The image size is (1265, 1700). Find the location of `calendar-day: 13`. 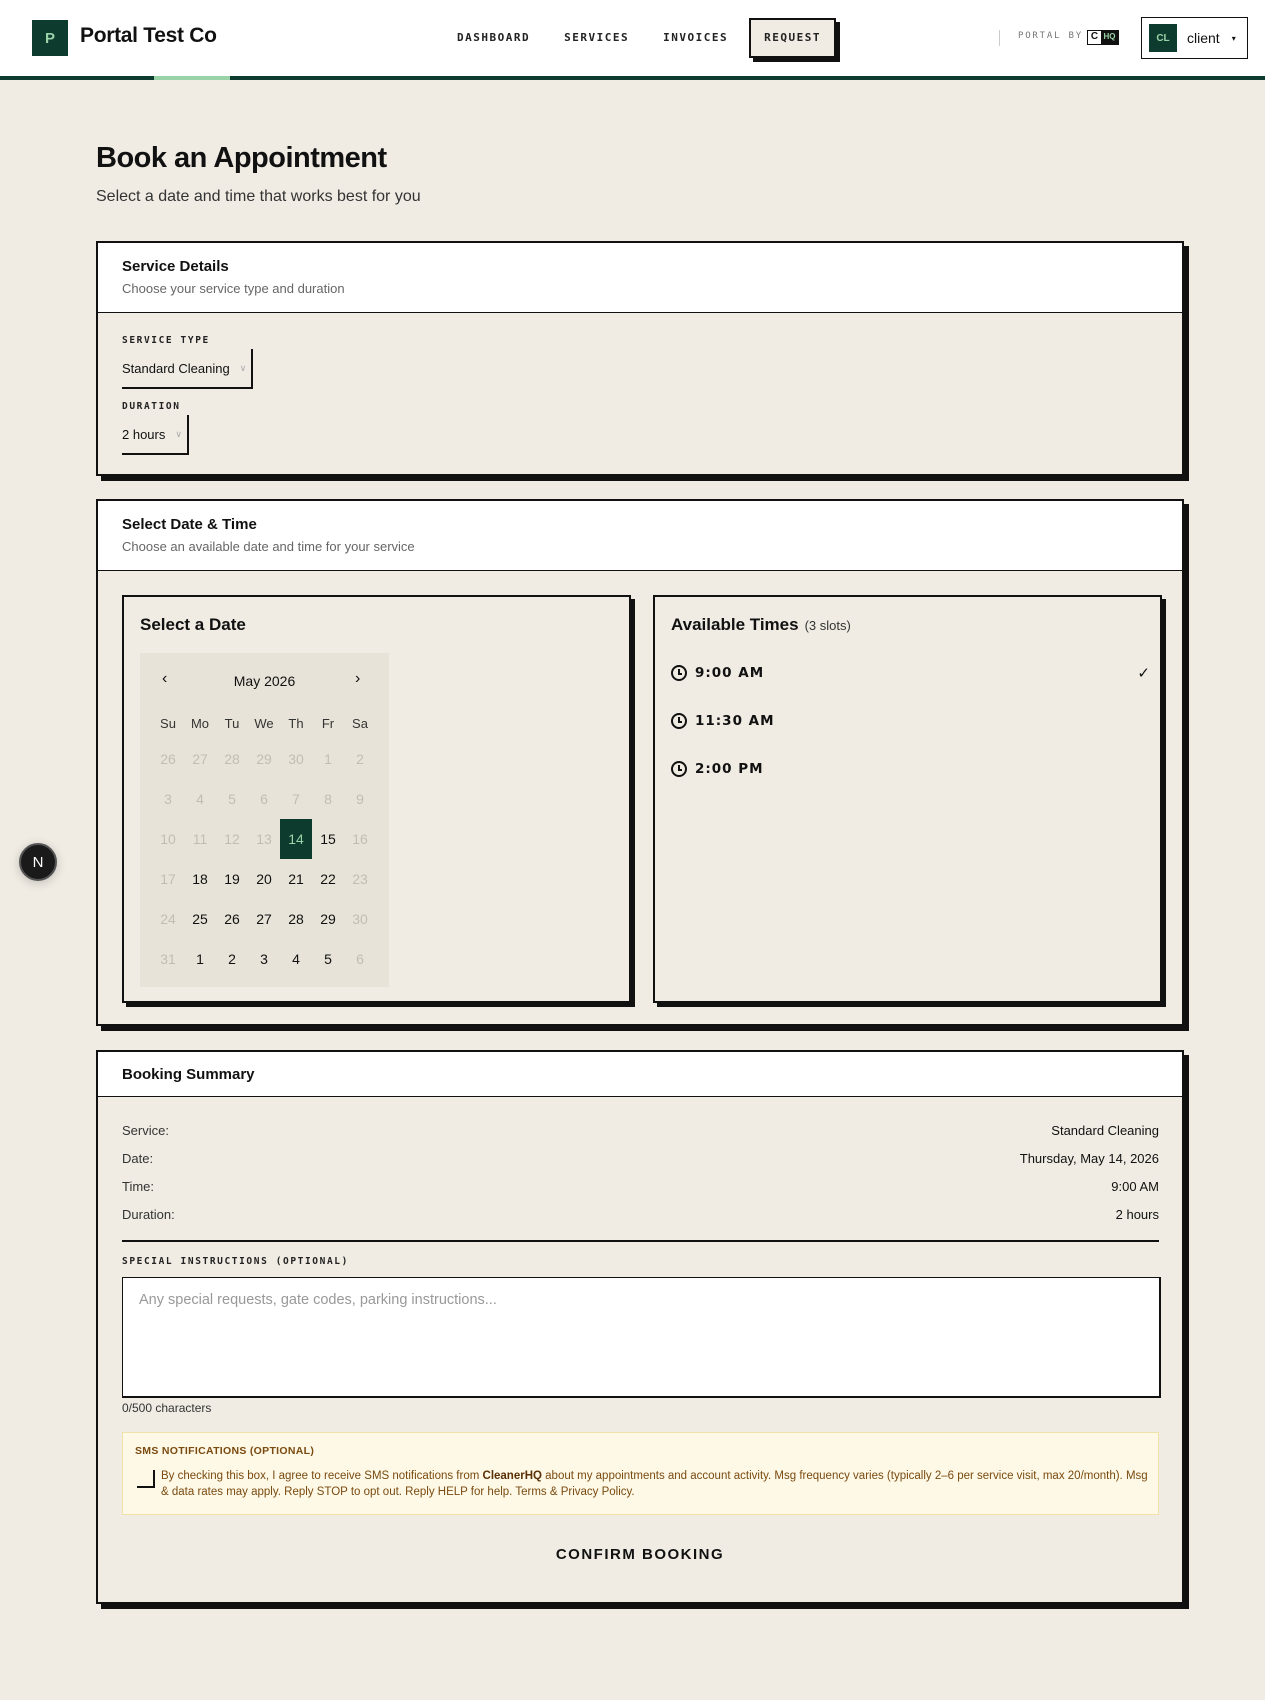

calendar-day: 13 is located at coordinates (264, 839).